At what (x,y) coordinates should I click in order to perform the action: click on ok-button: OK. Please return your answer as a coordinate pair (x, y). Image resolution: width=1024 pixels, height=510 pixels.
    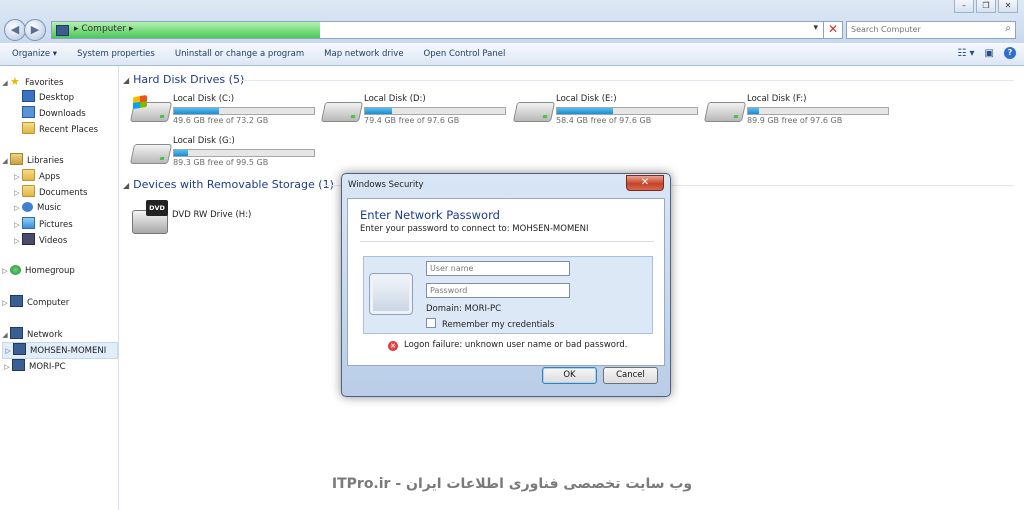
    Looking at the image, I should click on (569, 375).